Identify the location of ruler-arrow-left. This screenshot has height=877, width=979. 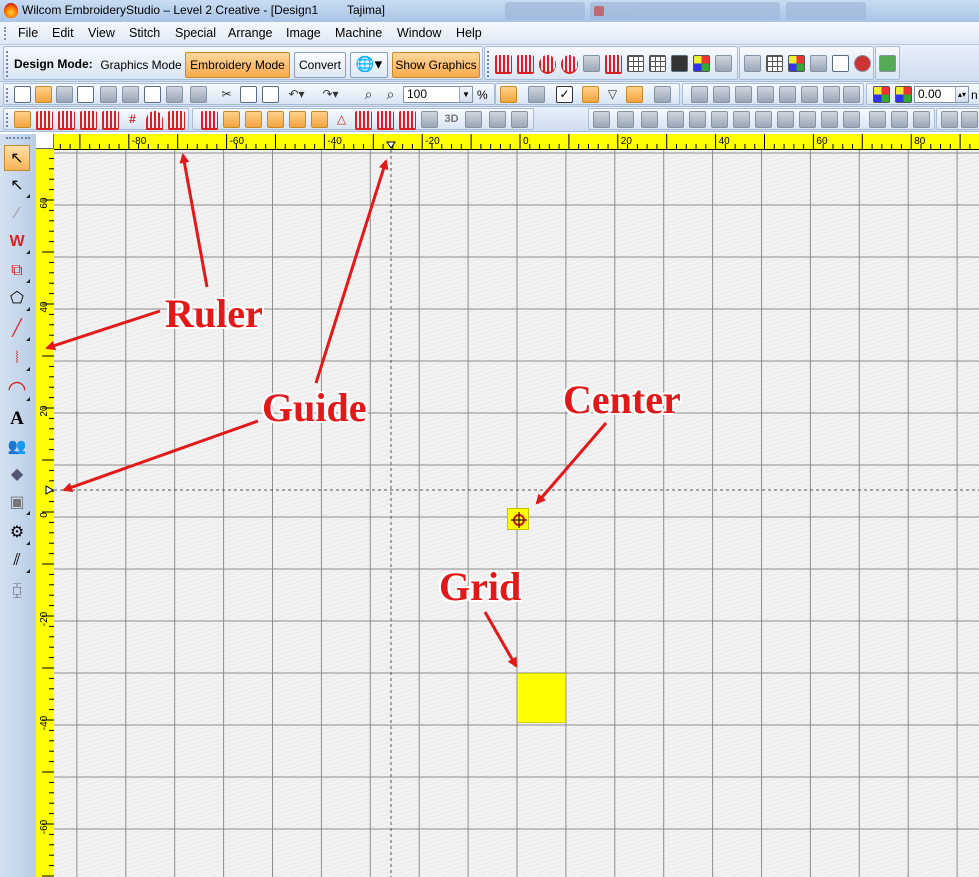
(103, 330).